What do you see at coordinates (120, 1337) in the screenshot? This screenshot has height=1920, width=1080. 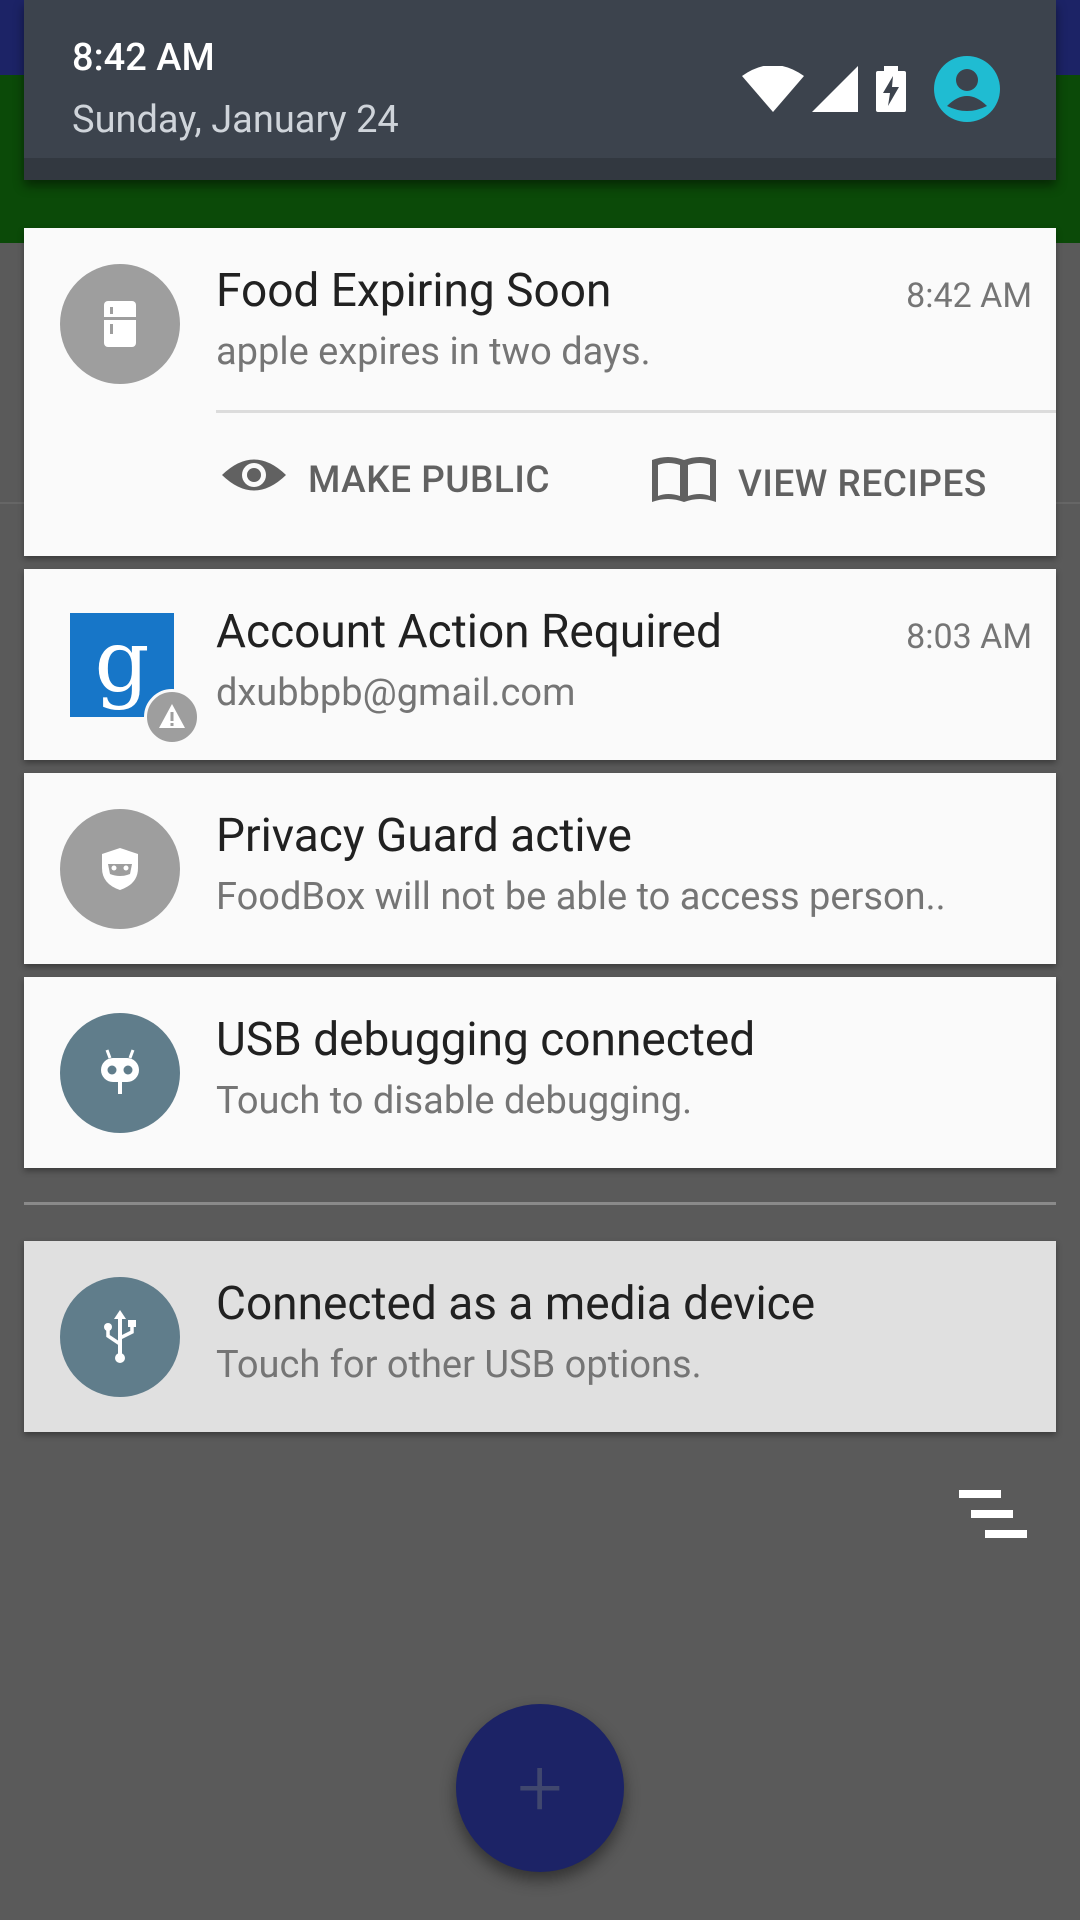 I see `usb-icon` at bounding box center [120, 1337].